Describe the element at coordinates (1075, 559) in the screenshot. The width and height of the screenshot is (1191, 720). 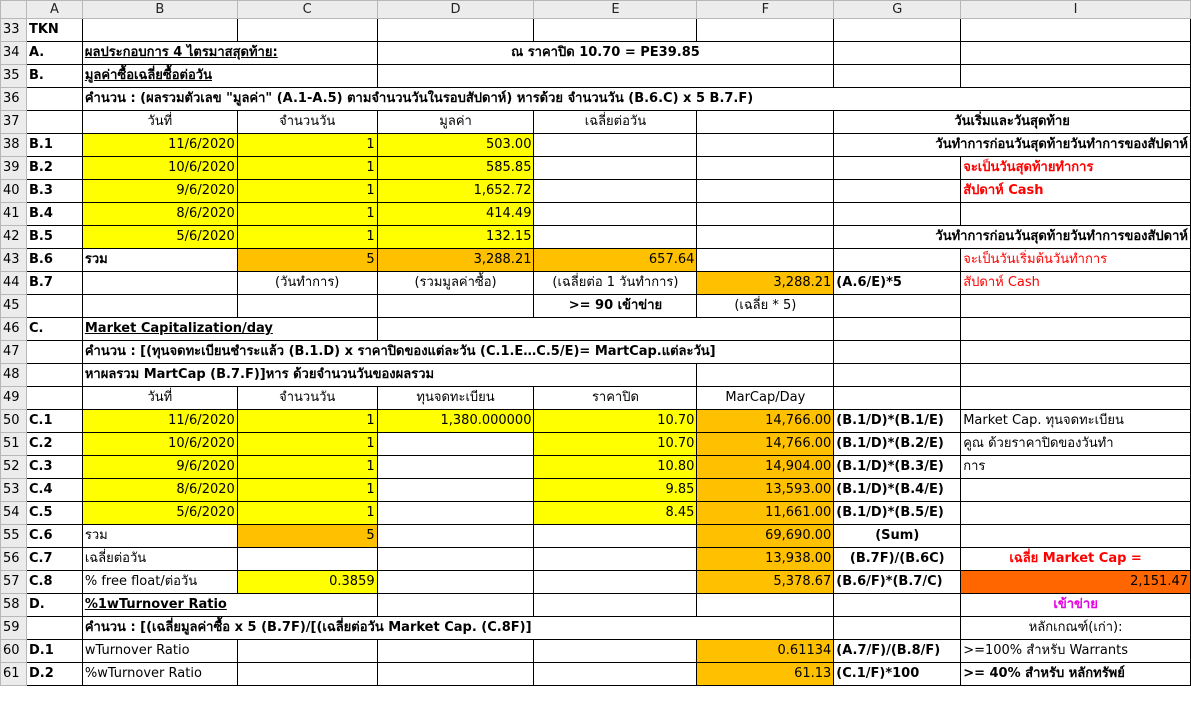
I see `cell: เฉลี่ย Market Cap =` at that location.